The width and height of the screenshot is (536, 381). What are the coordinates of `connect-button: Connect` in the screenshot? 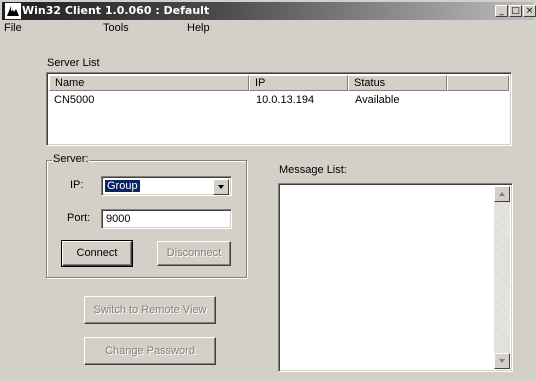 It's located at (97, 253).